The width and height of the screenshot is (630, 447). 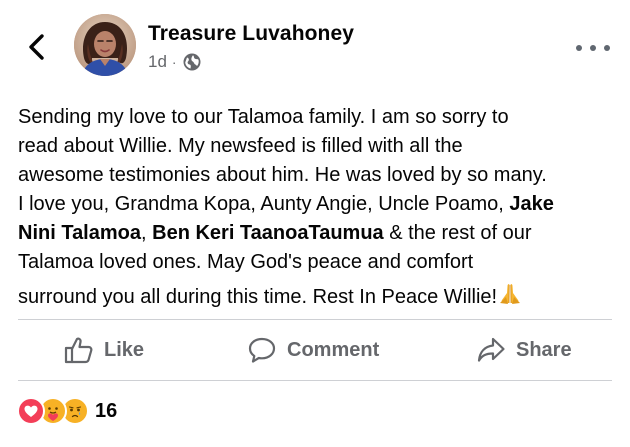 I want to click on divider-bottom, so click(x=315, y=380).